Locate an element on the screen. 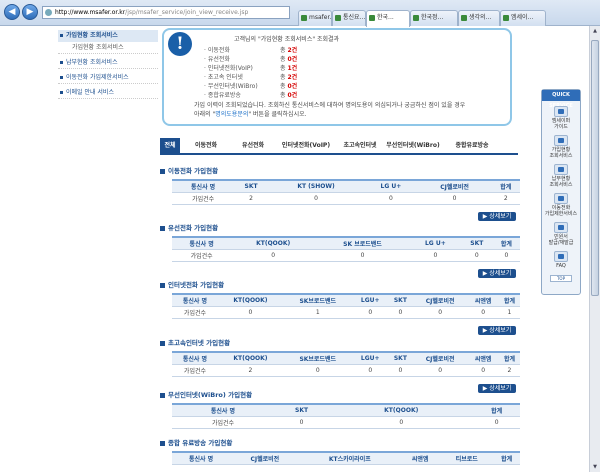 This screenshot has height=472, width=600. vertical-scrollbar: ▲ ▼ is located at coordinates (594, 249).